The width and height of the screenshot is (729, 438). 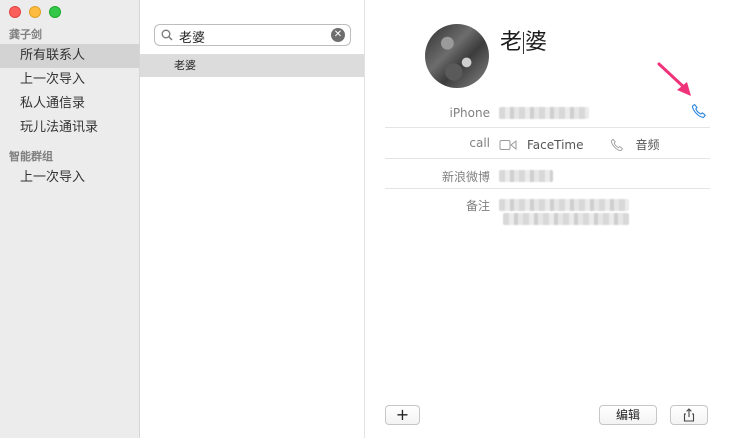 I want to click on sidebar-item-label: 所有联系人, so click(x=53, y=55).